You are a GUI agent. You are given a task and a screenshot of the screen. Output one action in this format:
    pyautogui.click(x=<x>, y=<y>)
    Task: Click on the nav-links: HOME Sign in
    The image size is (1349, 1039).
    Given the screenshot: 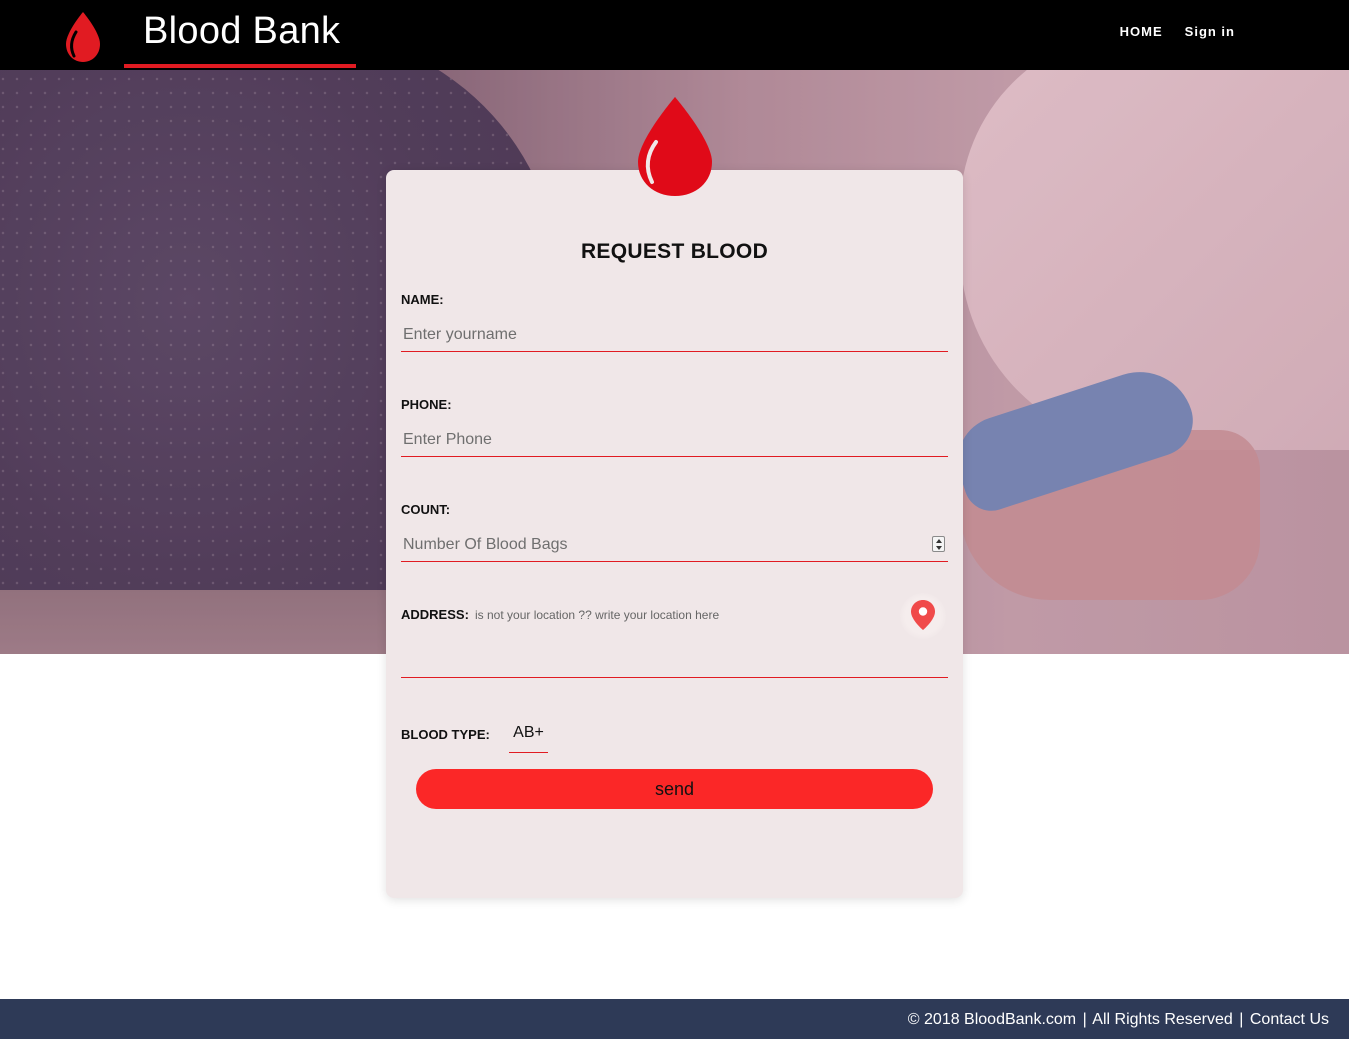 What is the action you would take?
    pyautogui.click(x=1177, y=31)
    